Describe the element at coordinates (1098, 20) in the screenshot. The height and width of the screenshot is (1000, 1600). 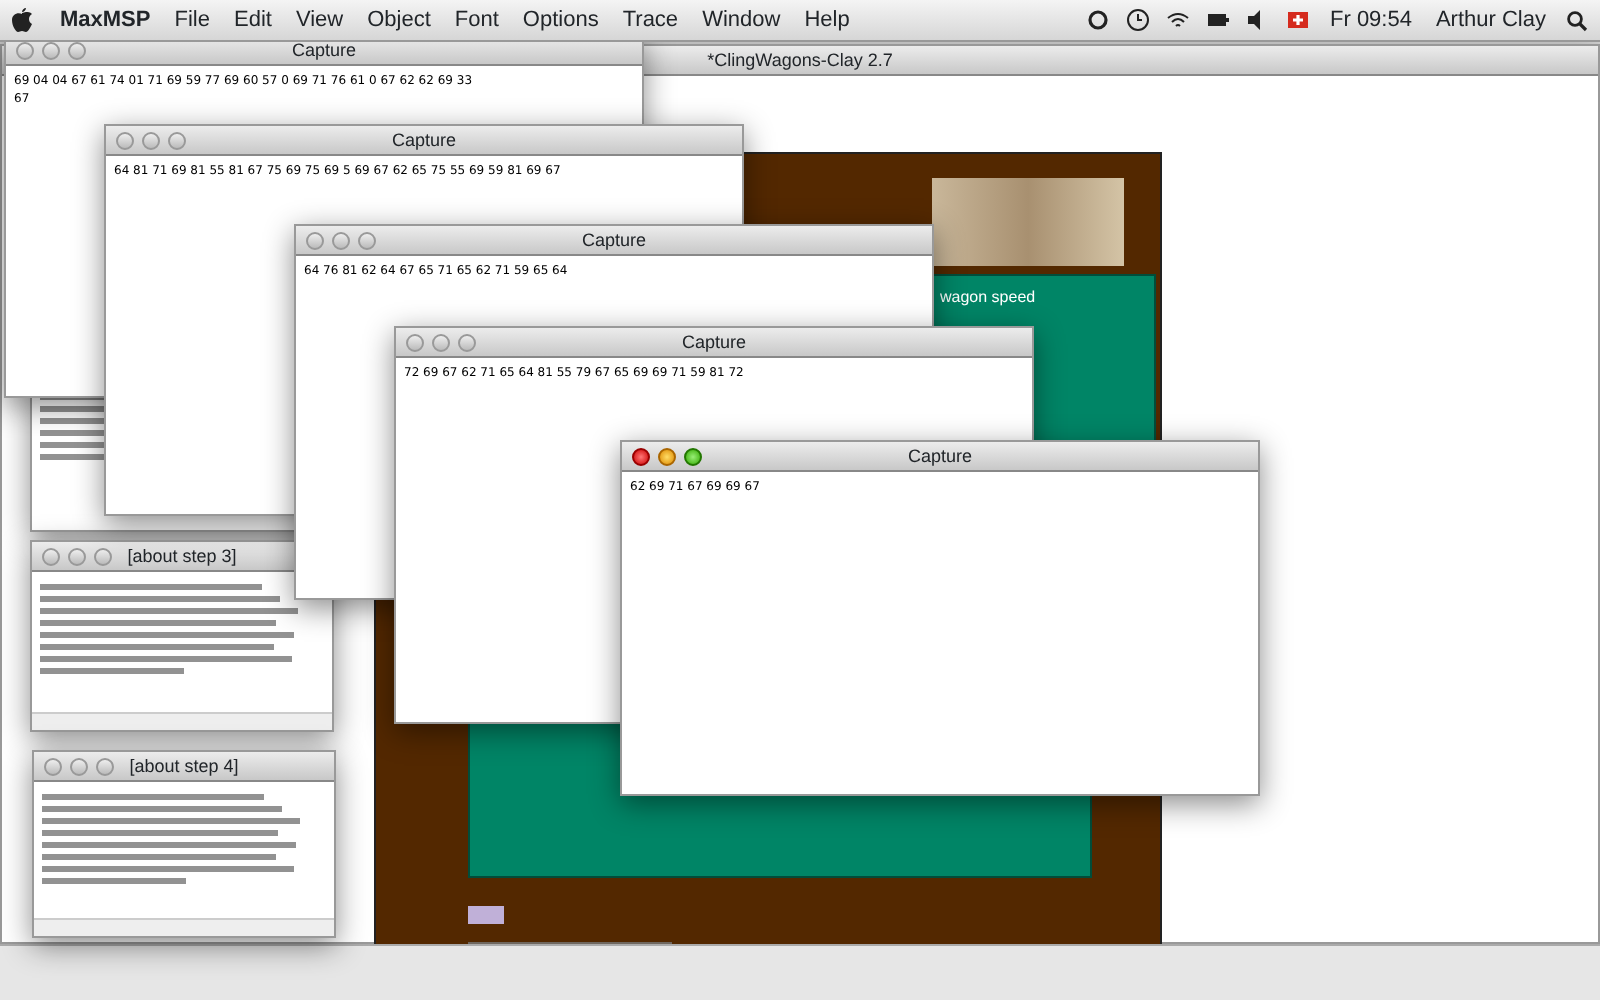
I see `sync-icon` at that location.